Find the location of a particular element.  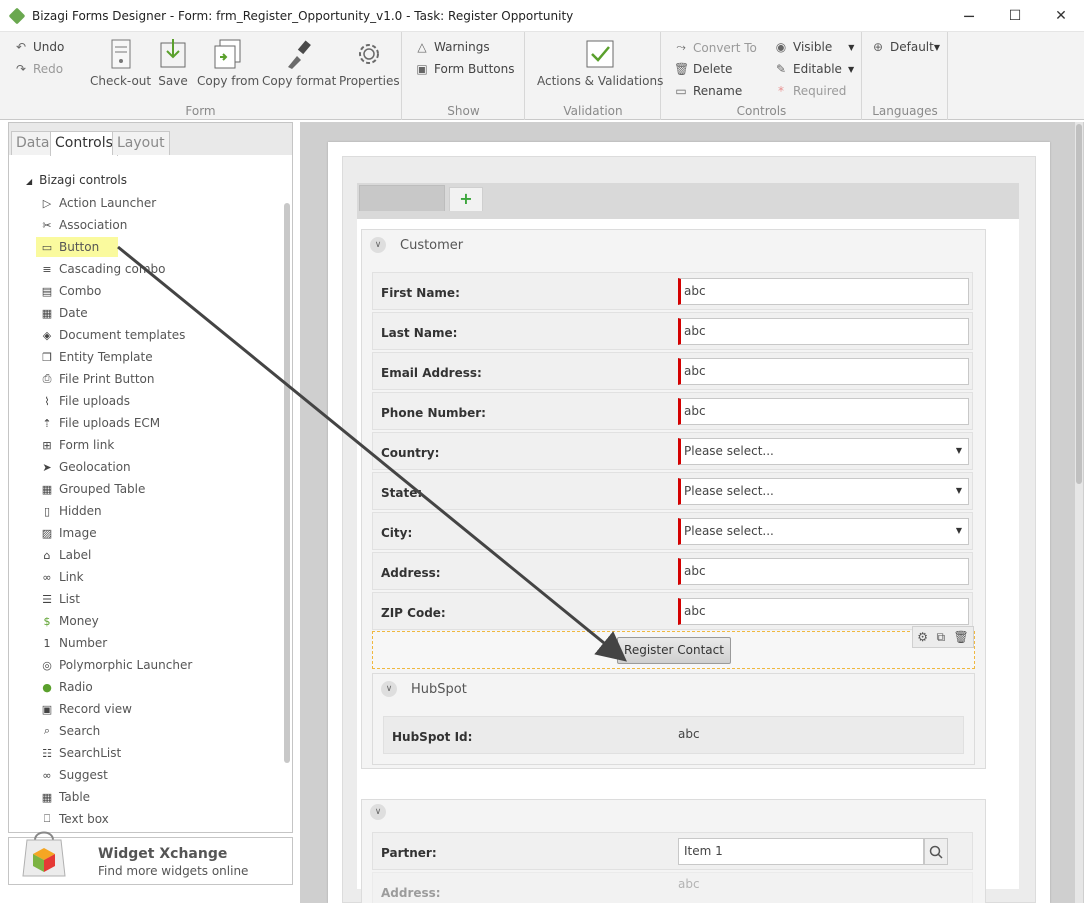

editable-dropdown: ✎ Editable ▼ is located at coordinates (814, 69).